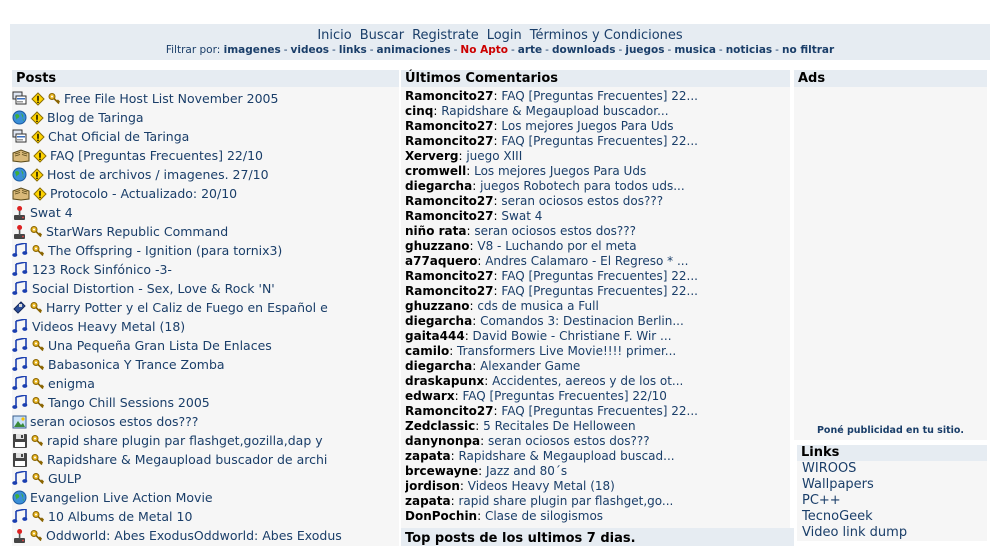 The image size is (1003, 546). I want to click on comment-user: Zedclassic, so click(440, 426).